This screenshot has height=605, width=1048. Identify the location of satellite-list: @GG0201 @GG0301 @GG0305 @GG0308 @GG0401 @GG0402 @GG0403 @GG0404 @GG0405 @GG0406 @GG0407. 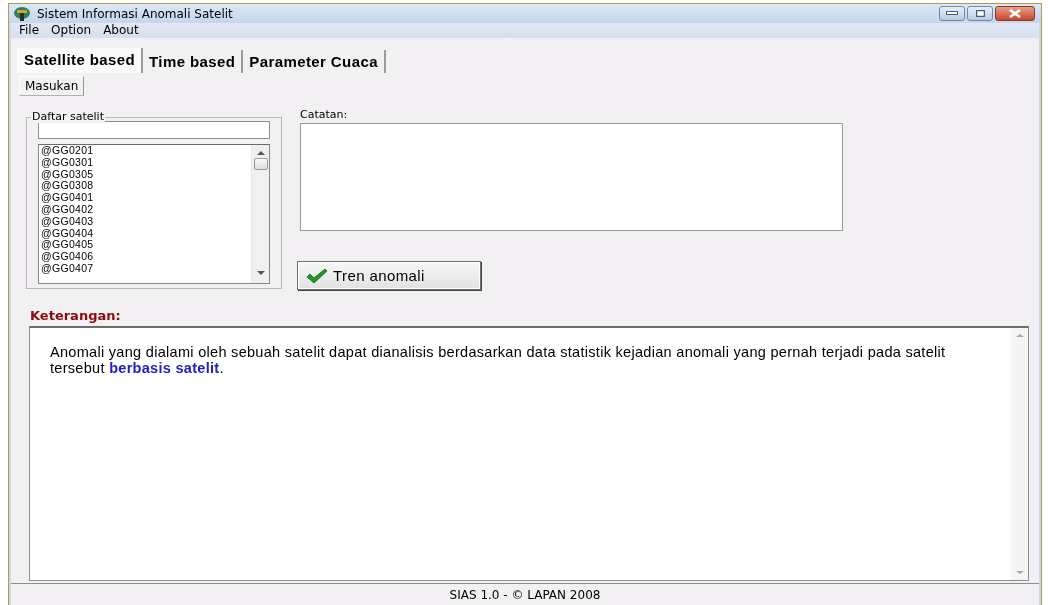
(154, 214).